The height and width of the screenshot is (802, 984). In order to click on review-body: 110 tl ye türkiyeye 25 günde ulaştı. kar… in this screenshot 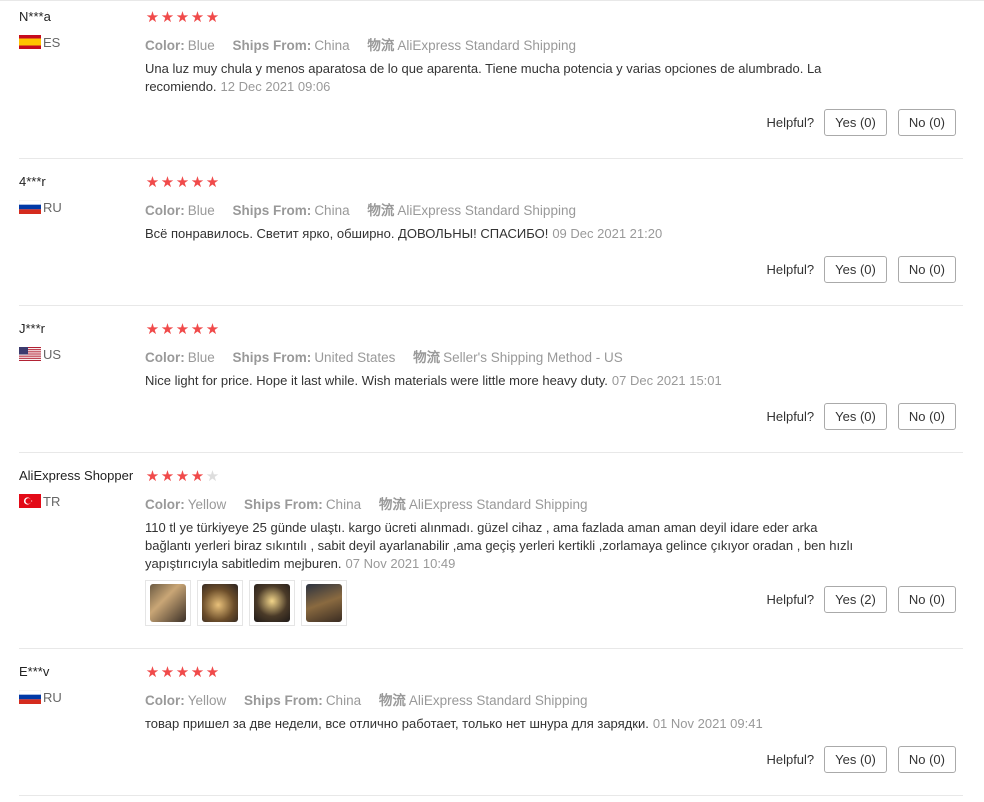, I will do `click(499, 545)`.